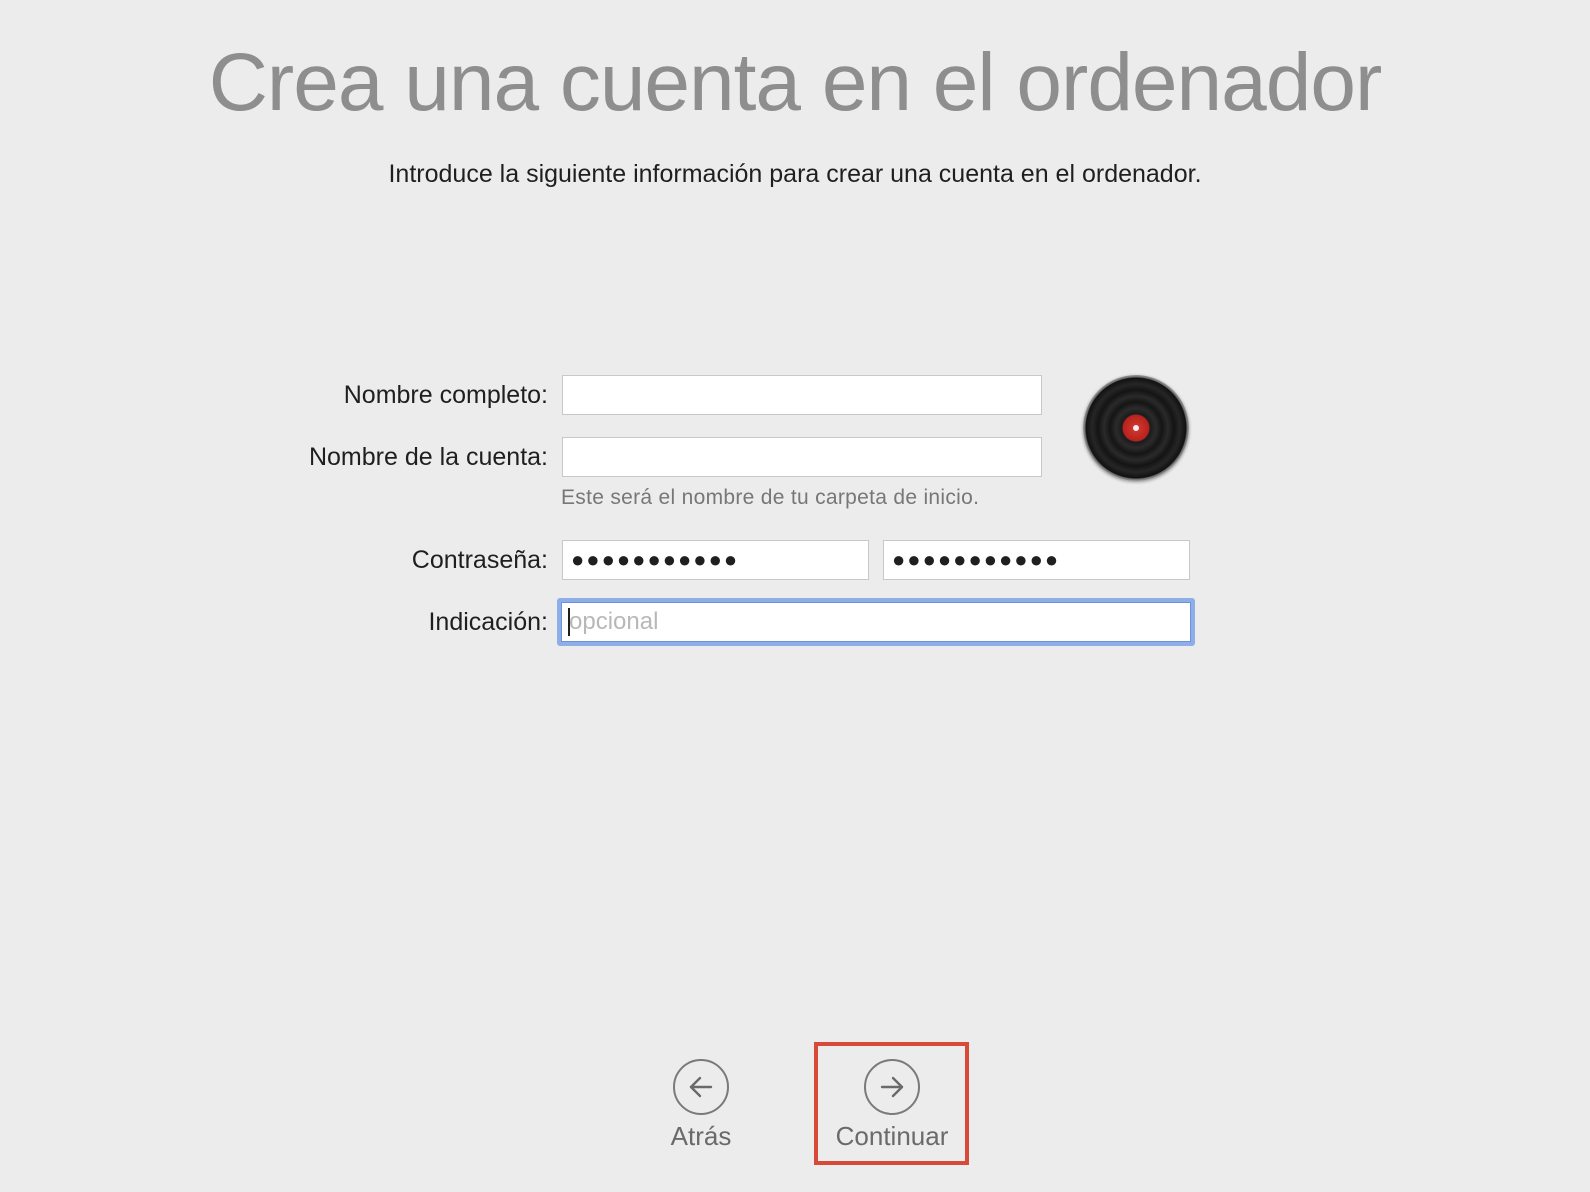 Image resolution: width=1590 pixels, height=1192 pixels. I want to click on text-caret, so click(569, 622).